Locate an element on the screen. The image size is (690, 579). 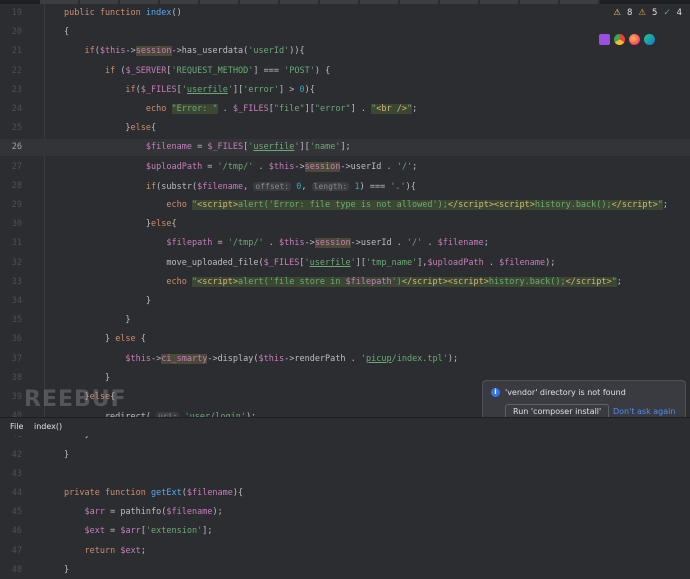
code-text: $filename = $_FILES['userfile']['name']; is located at coordinates (207, 147).